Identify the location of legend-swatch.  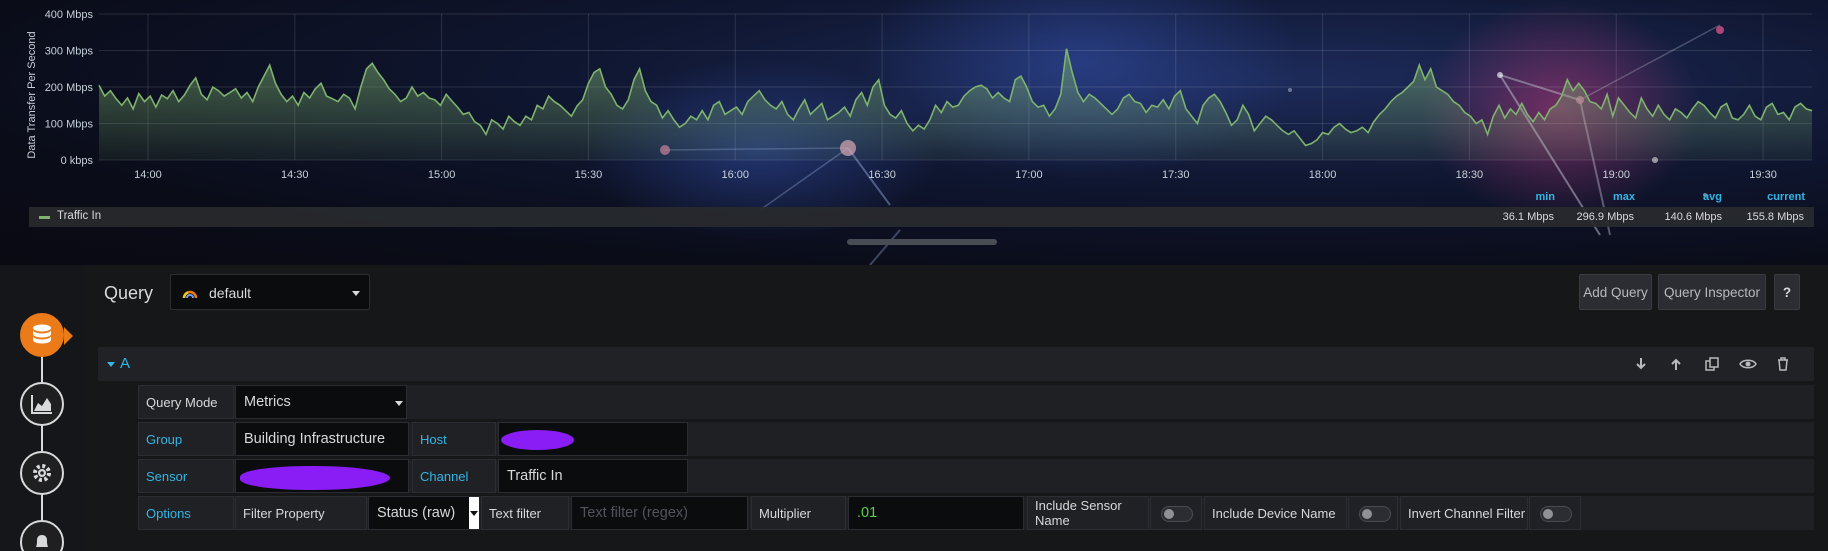
(44, 217).